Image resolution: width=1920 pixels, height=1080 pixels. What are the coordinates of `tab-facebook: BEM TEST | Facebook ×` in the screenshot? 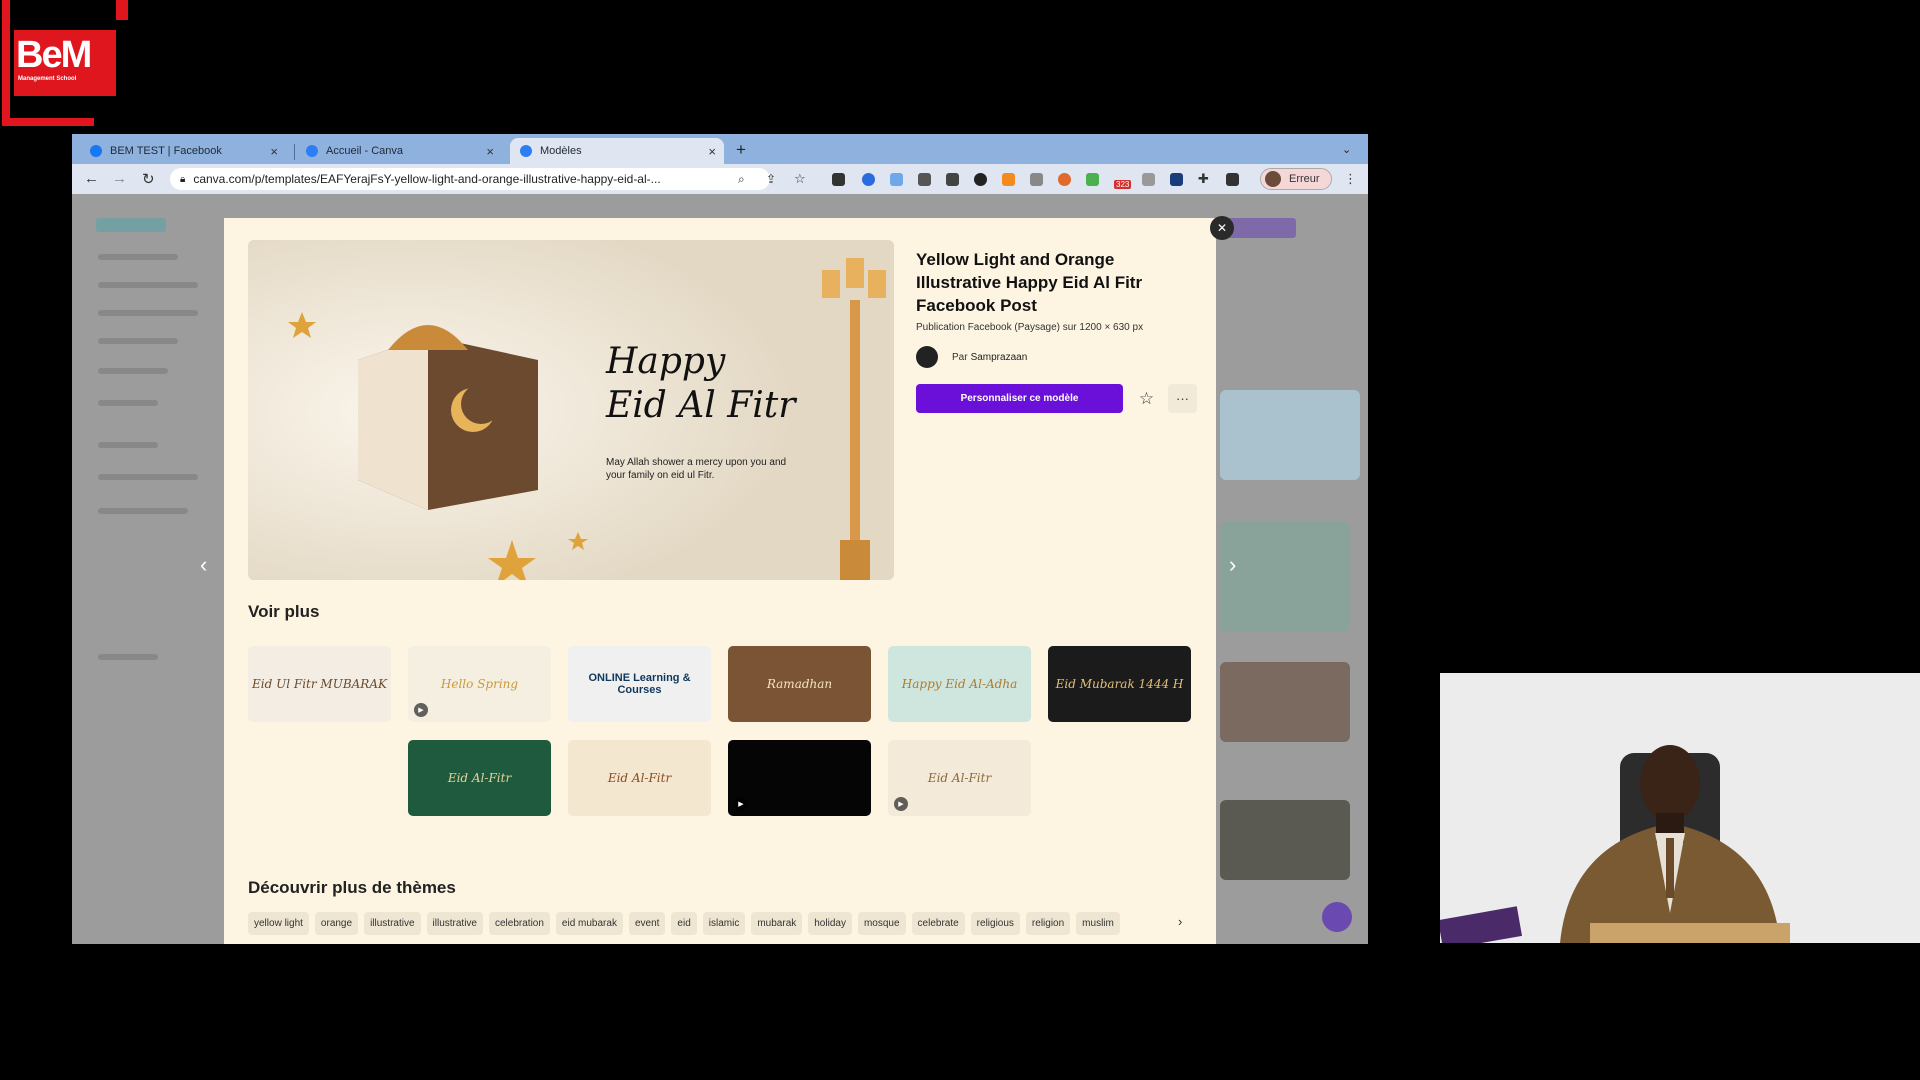 It's located at (183, 151).